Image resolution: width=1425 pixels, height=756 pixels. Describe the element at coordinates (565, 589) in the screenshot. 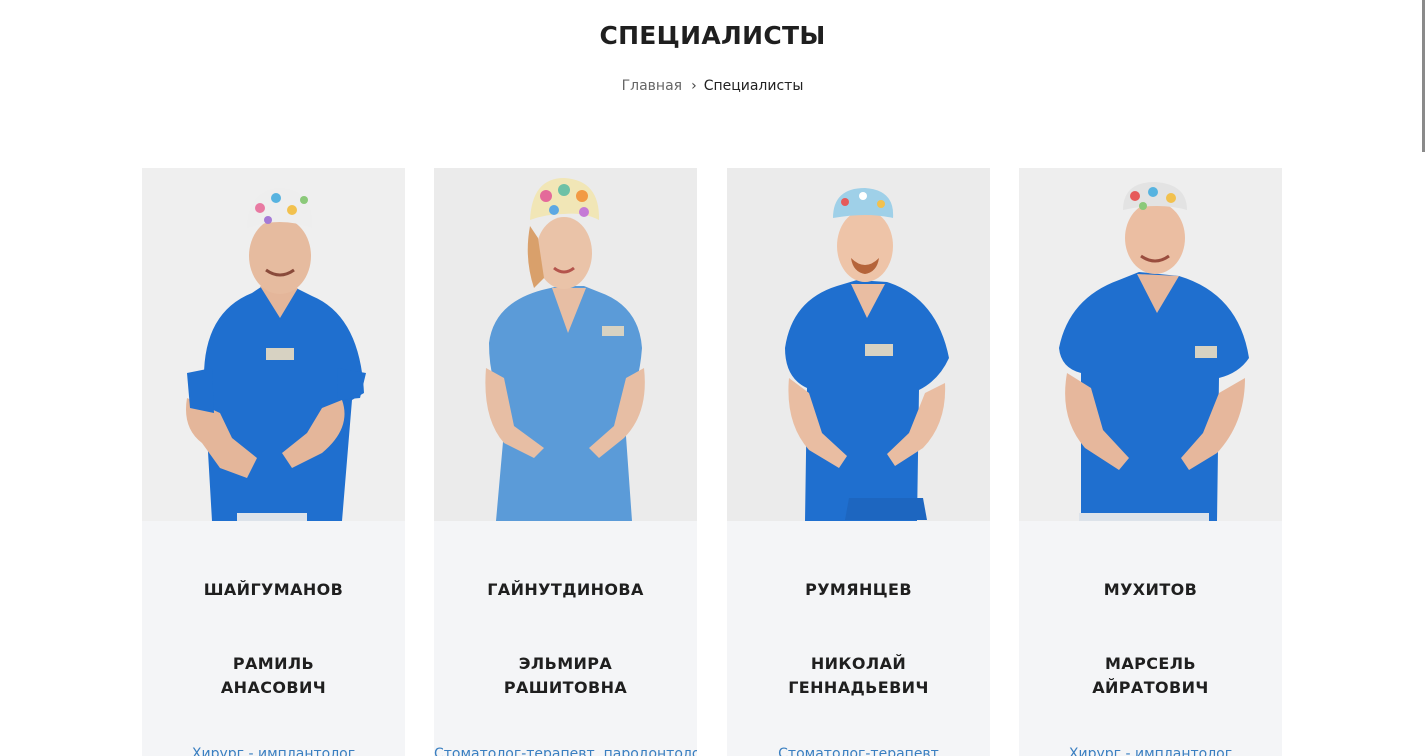

I see `specialist-surname: ГАЙНУТДИНОВА` at that location.